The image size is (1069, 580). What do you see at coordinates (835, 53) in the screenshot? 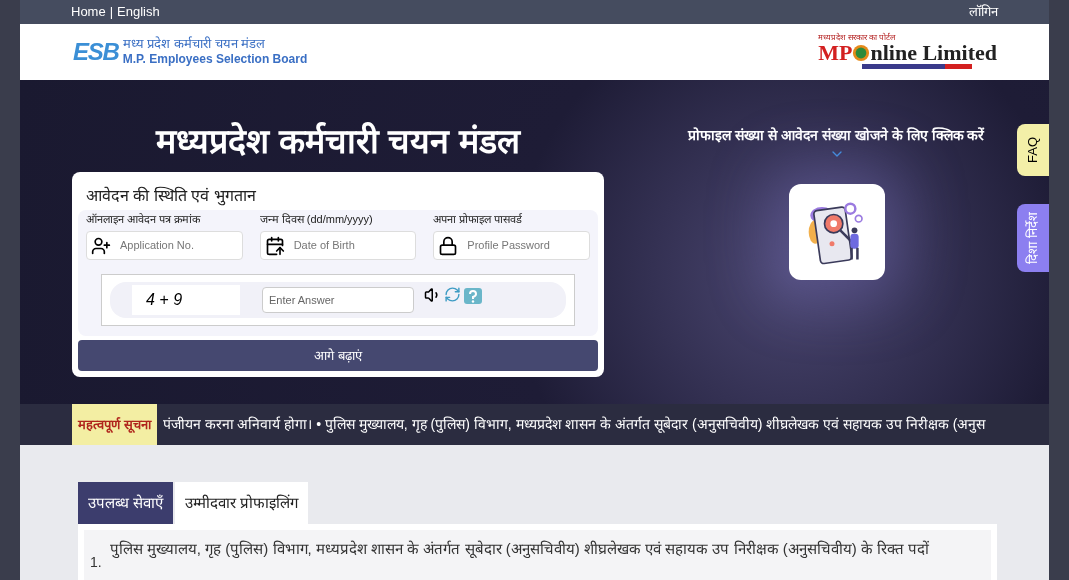
I see `mponline-logo-prefix: MP` at bounding box center [835, 53].